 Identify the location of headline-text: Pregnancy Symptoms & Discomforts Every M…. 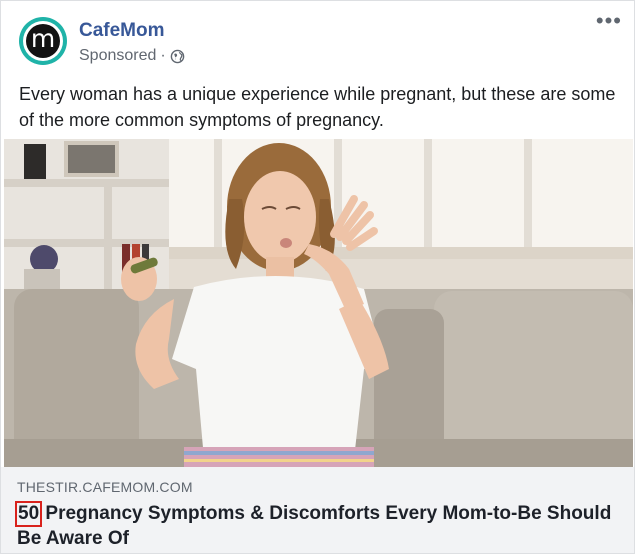
(314, 526).